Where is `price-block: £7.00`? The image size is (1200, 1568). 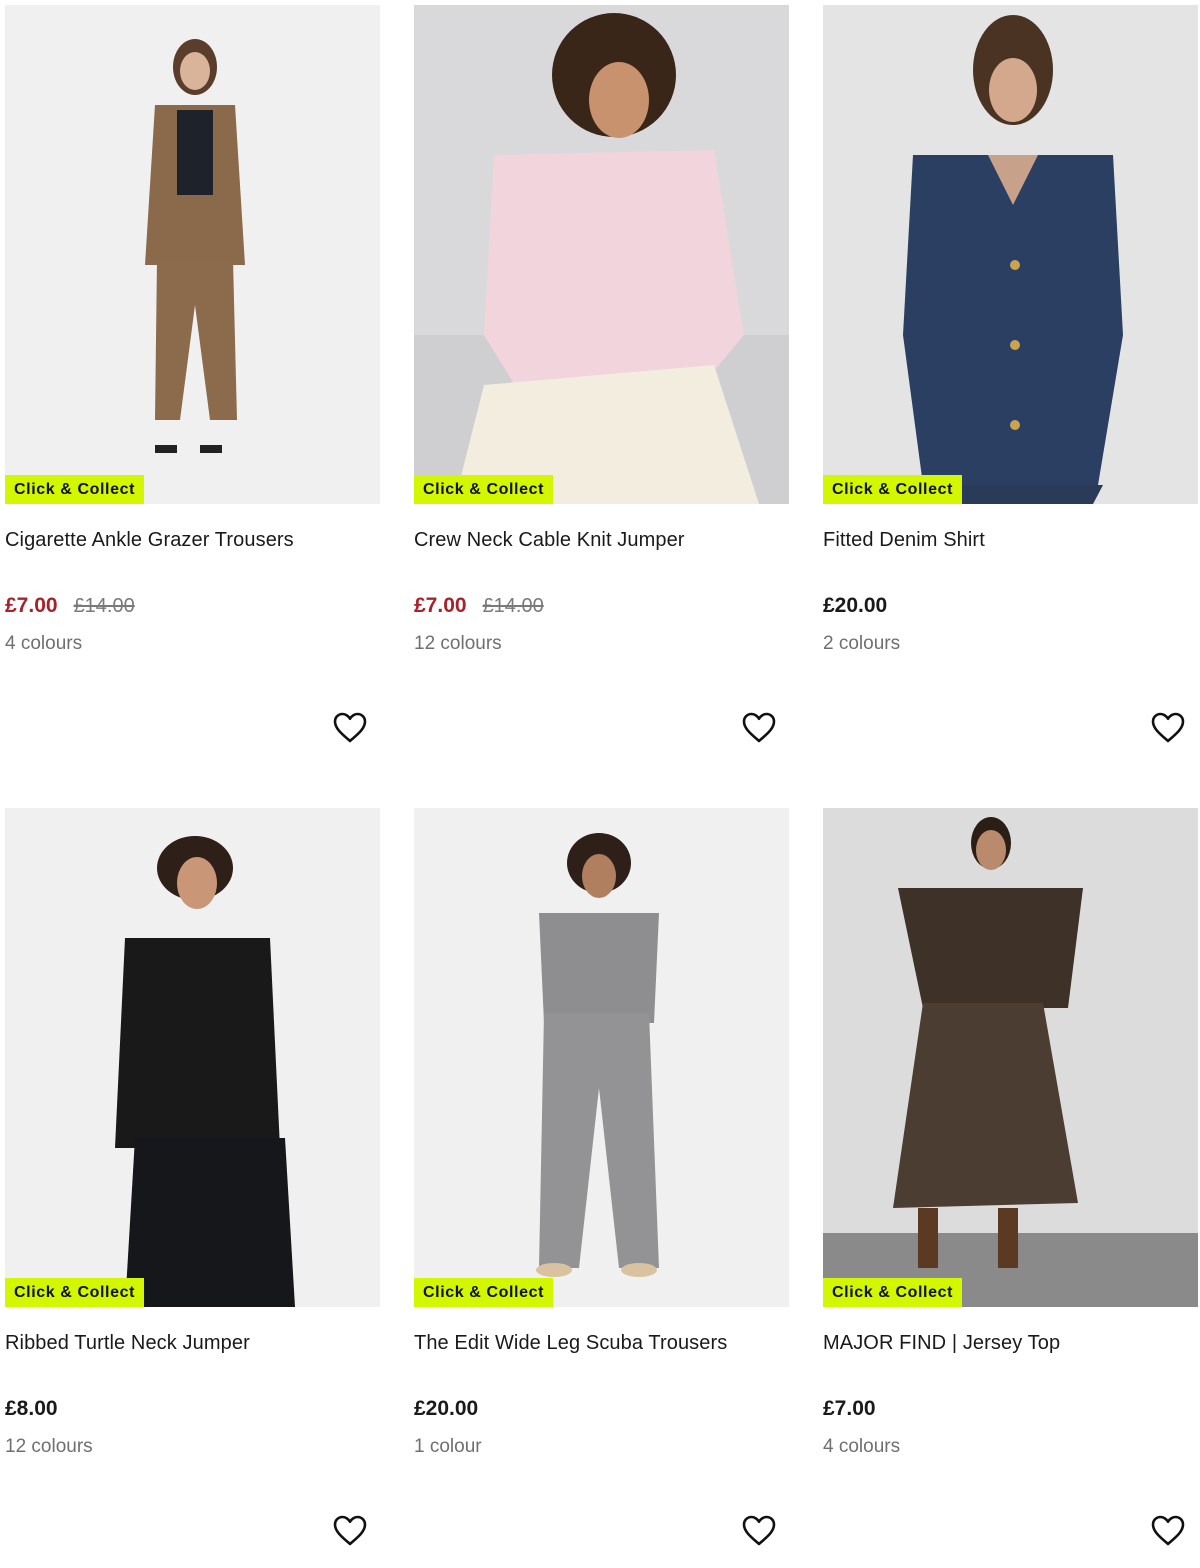 price-block: £7.00 is located at coordinates (849, 1409).